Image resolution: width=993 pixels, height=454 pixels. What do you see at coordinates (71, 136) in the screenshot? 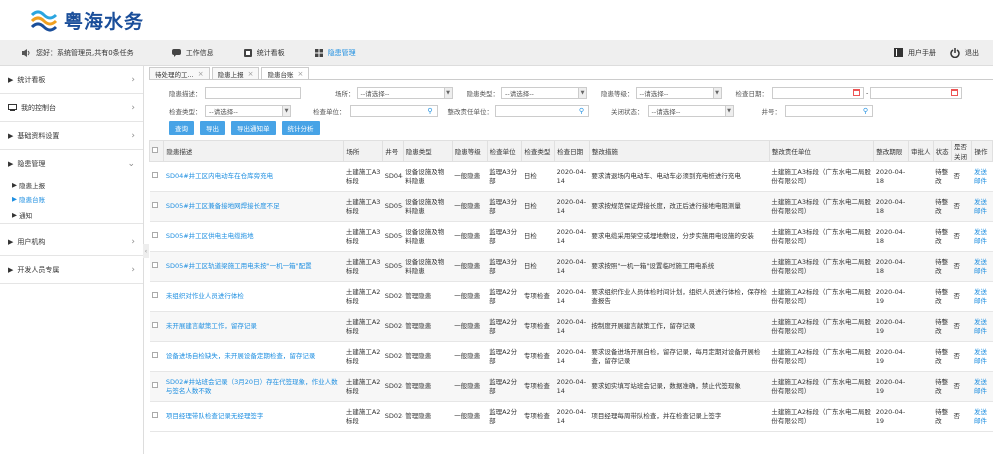
I see `sidebar-item-base-settings: ▶ 基础资料设置 ›` at bounding box center [71, 136].